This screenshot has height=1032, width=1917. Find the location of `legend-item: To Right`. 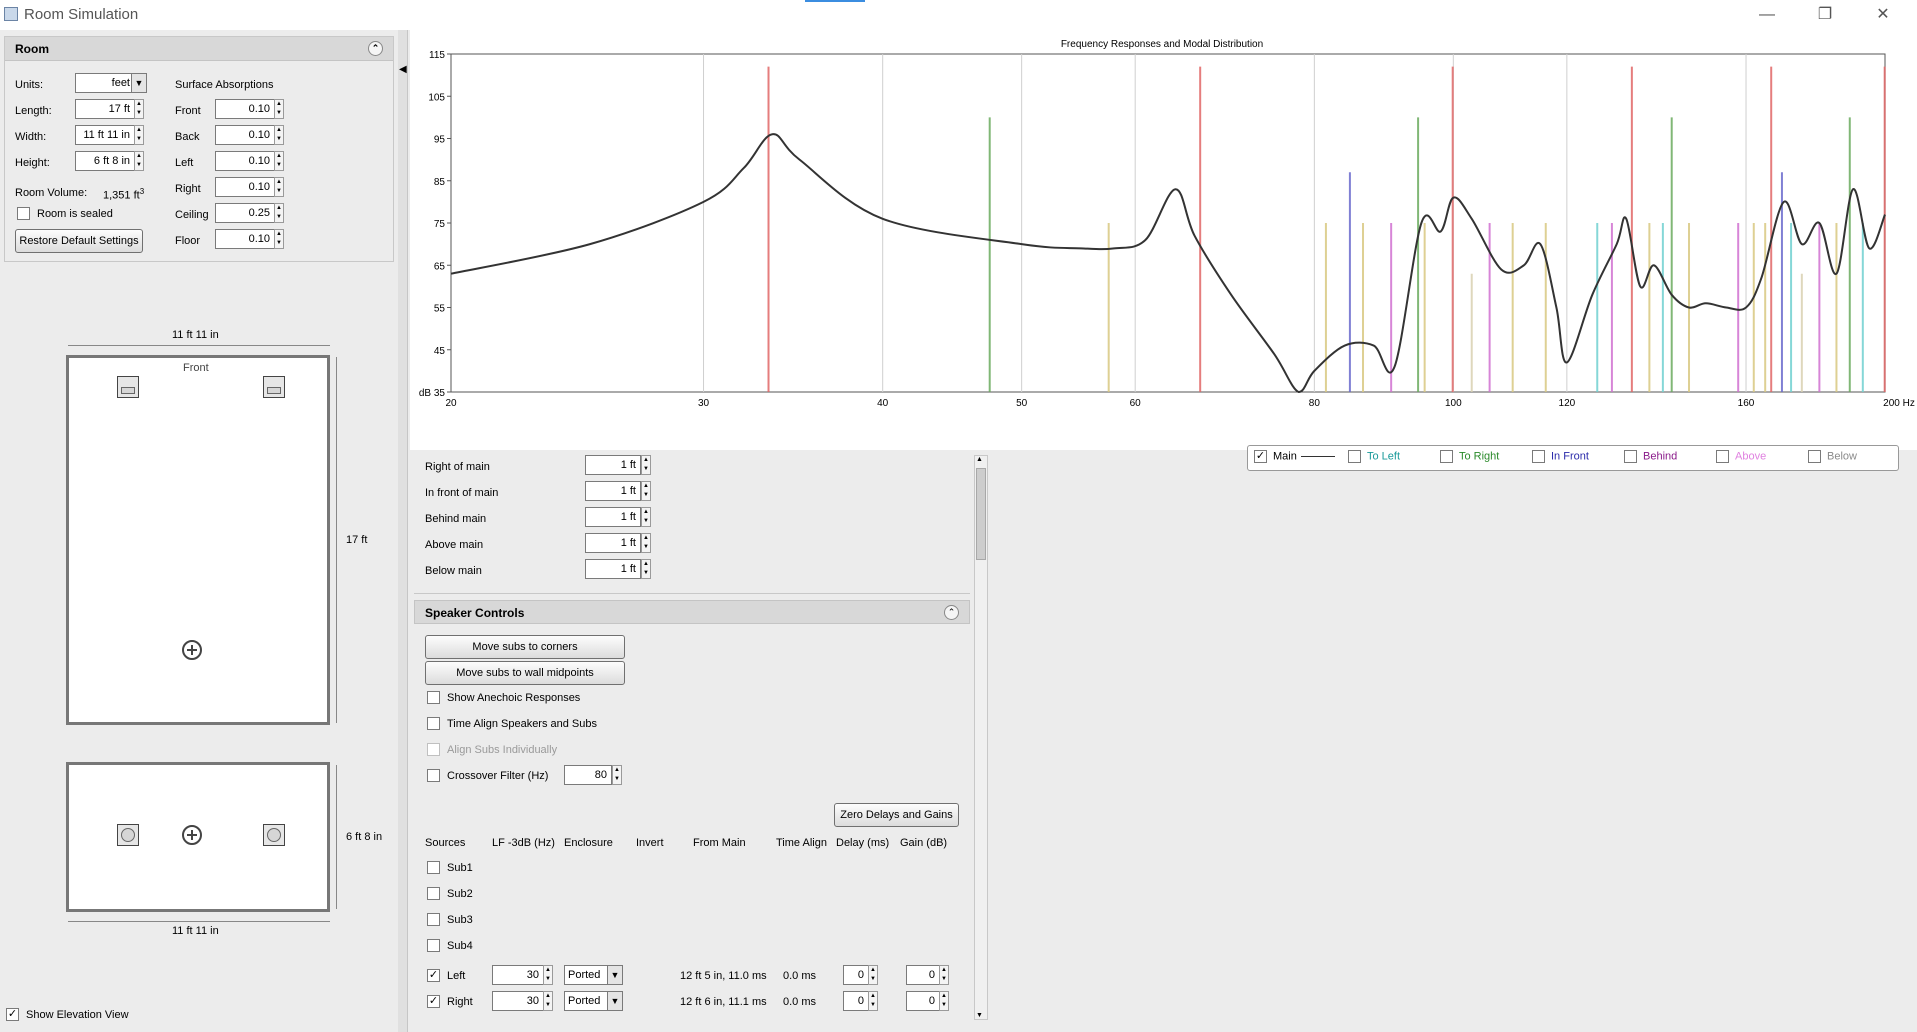

legend-item: To Right is located at coordinates (1469, 456).